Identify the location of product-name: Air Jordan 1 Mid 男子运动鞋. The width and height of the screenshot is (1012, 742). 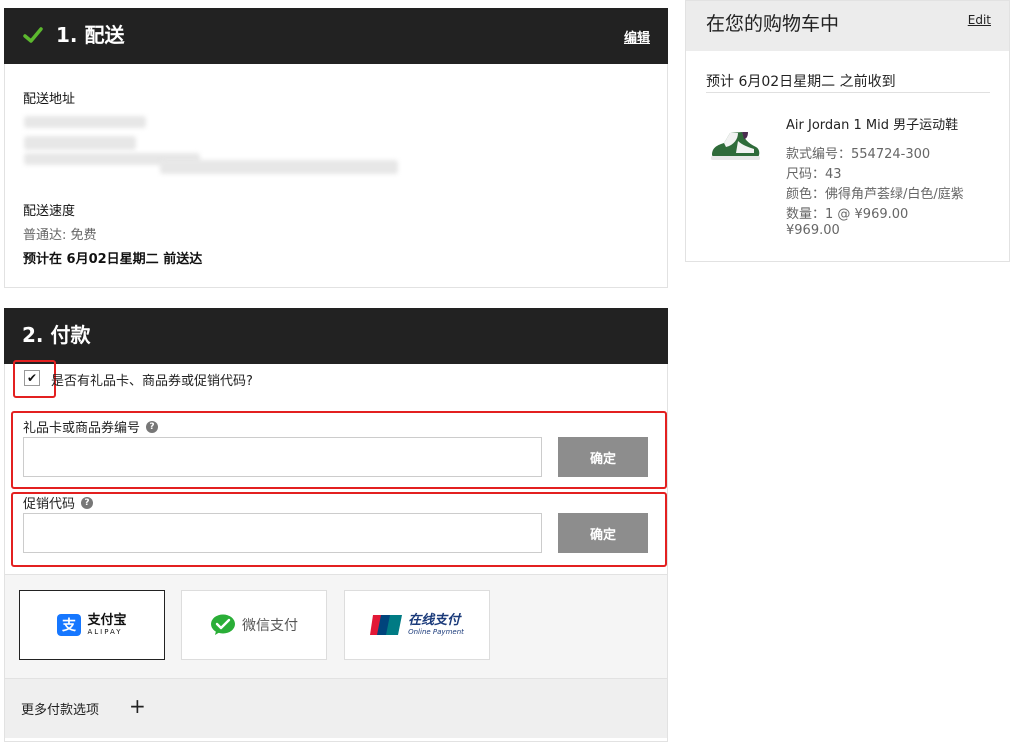
(872, 123).